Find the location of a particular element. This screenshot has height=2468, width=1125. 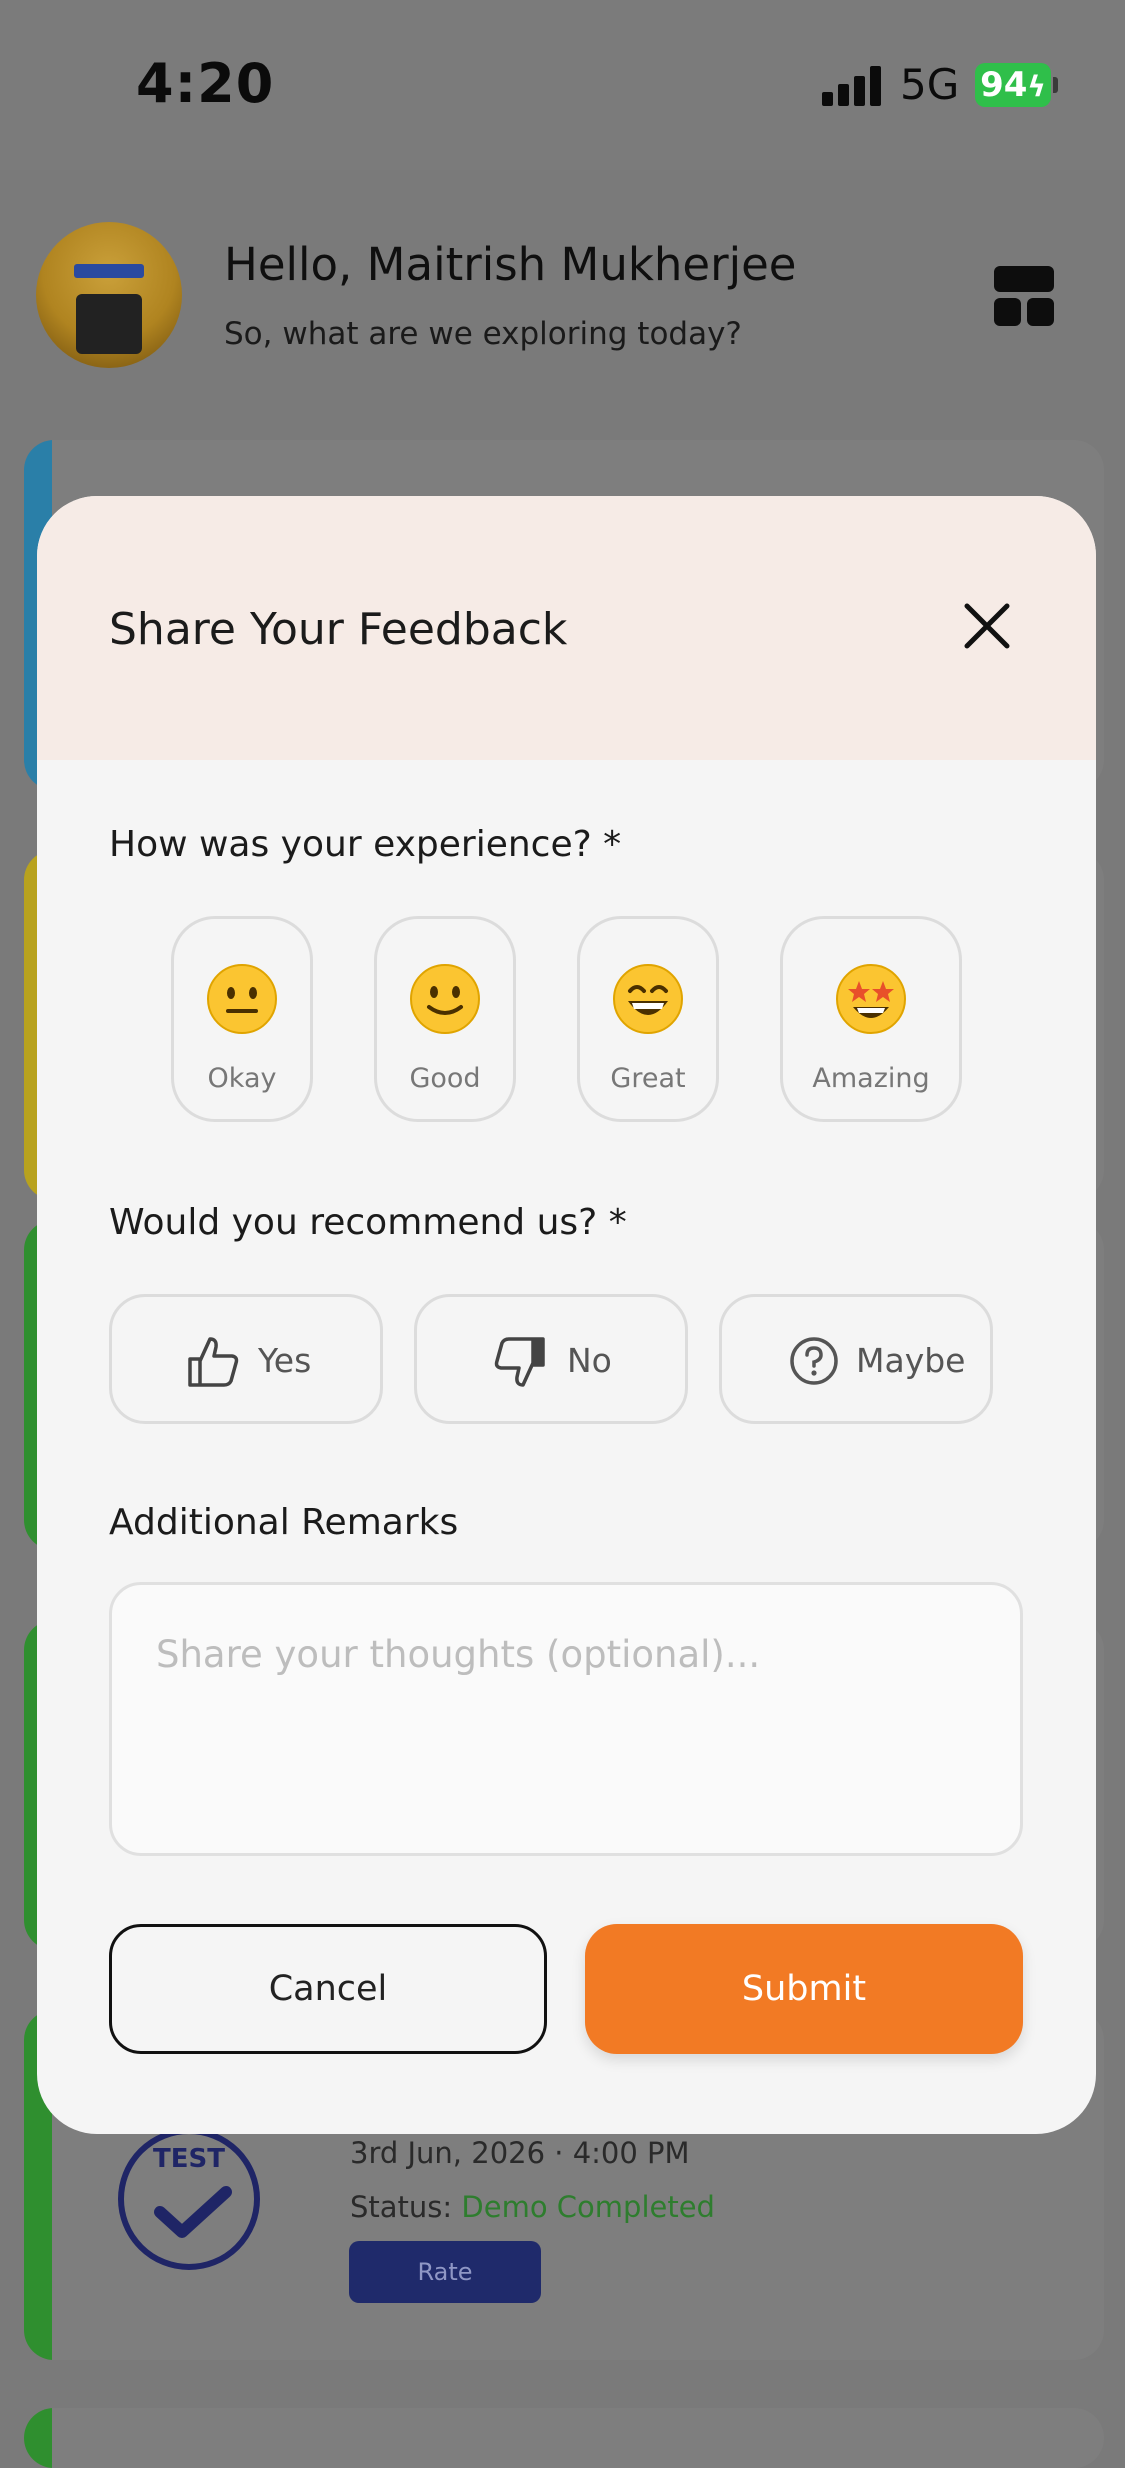

session-status: Status: Demo Completed is located at coordinates (532, 2207).